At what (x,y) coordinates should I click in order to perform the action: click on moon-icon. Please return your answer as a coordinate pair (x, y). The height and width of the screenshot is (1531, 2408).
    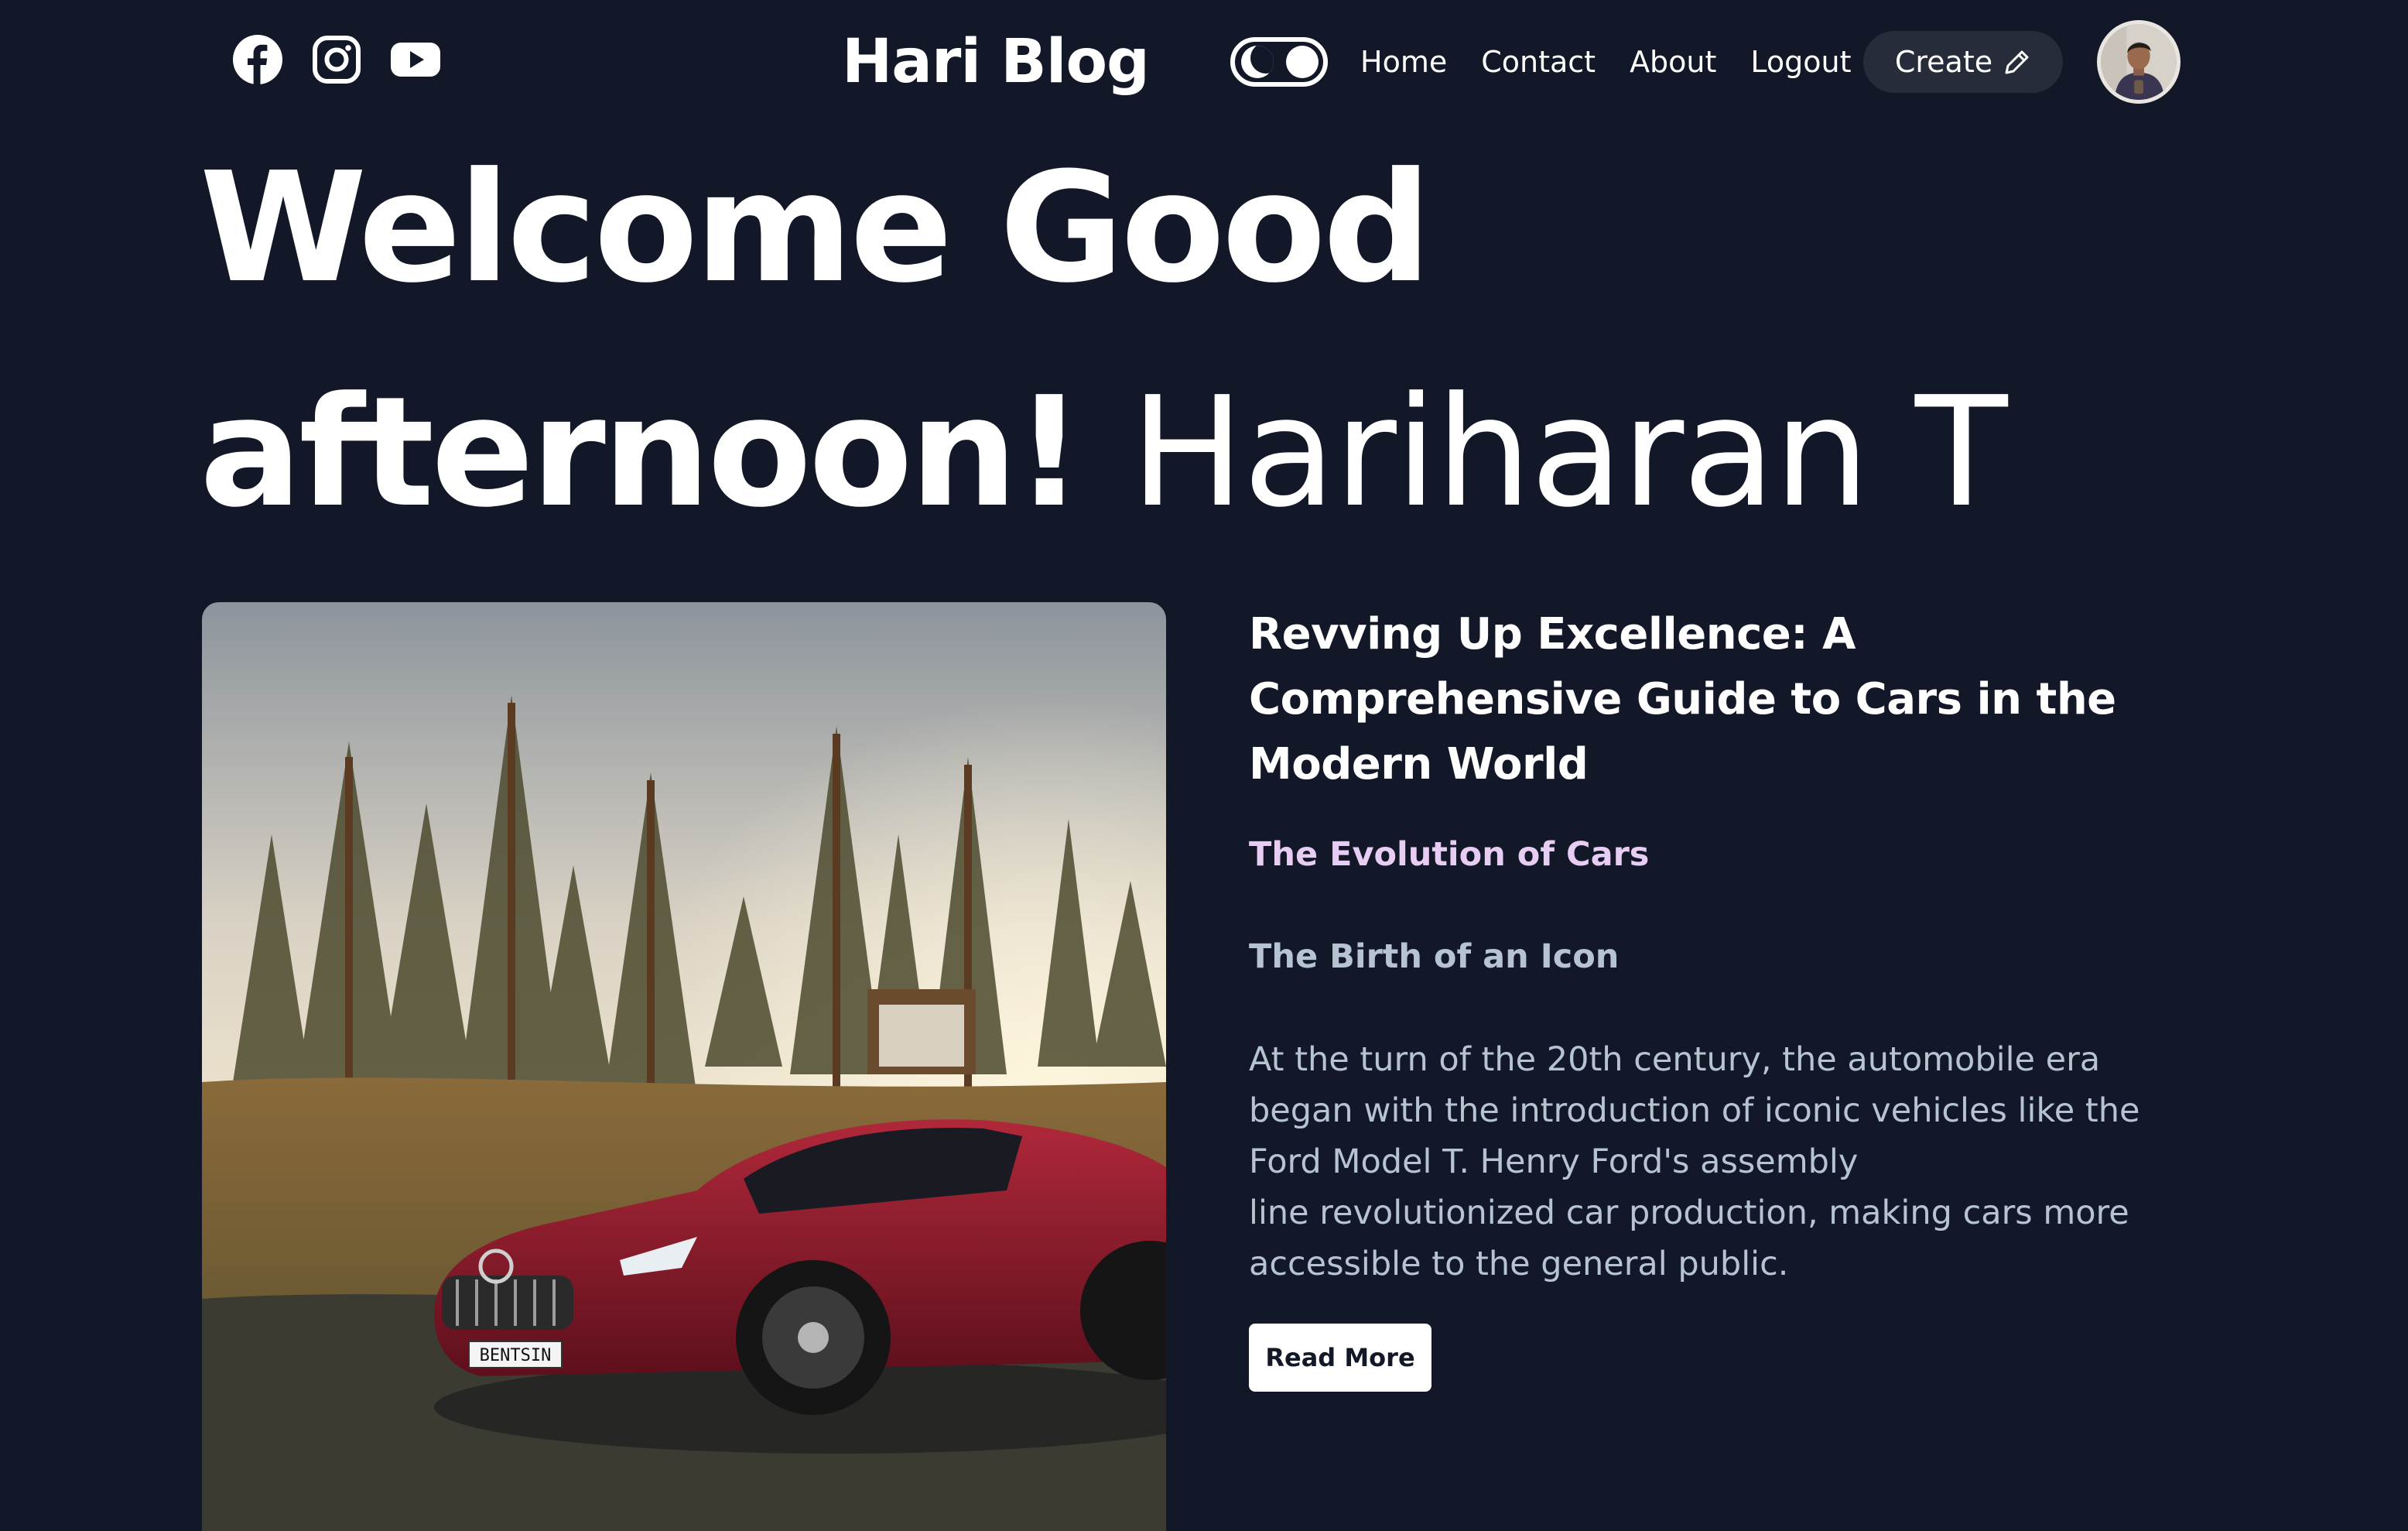
    Looking at the image, I should click on (1257, 62).